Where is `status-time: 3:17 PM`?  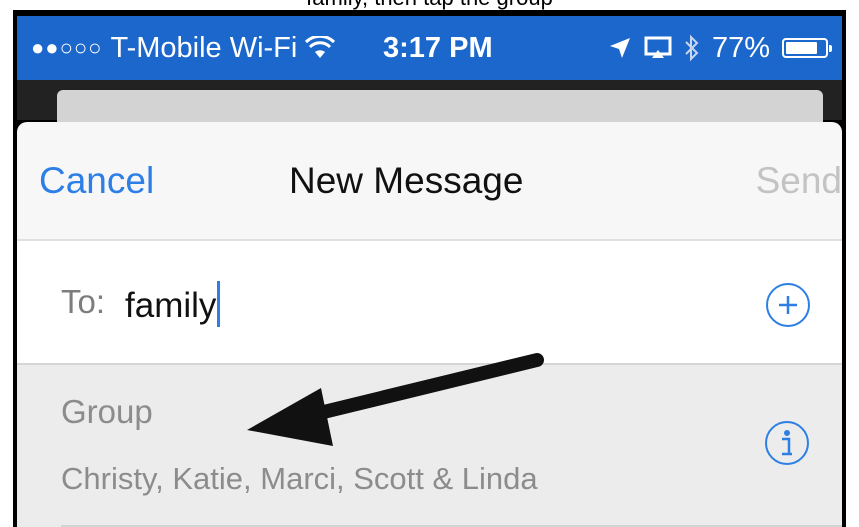
status-time: 3:17 PM is located at coordinates (438, 47).